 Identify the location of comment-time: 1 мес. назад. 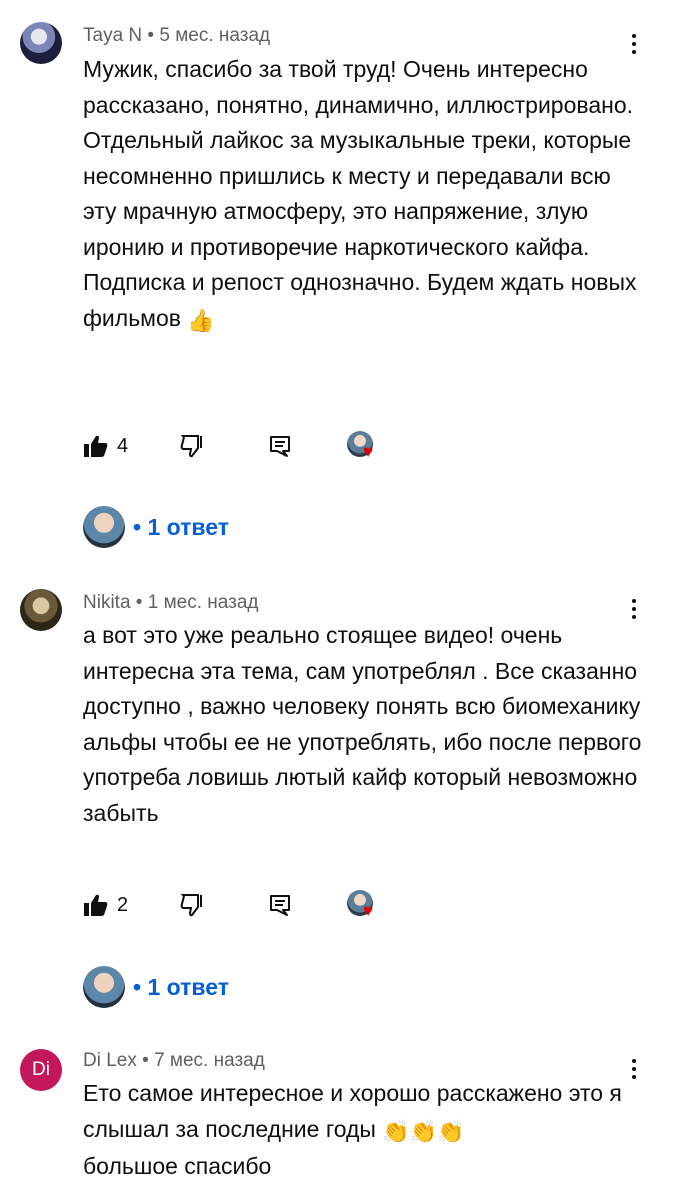
(203, 602).